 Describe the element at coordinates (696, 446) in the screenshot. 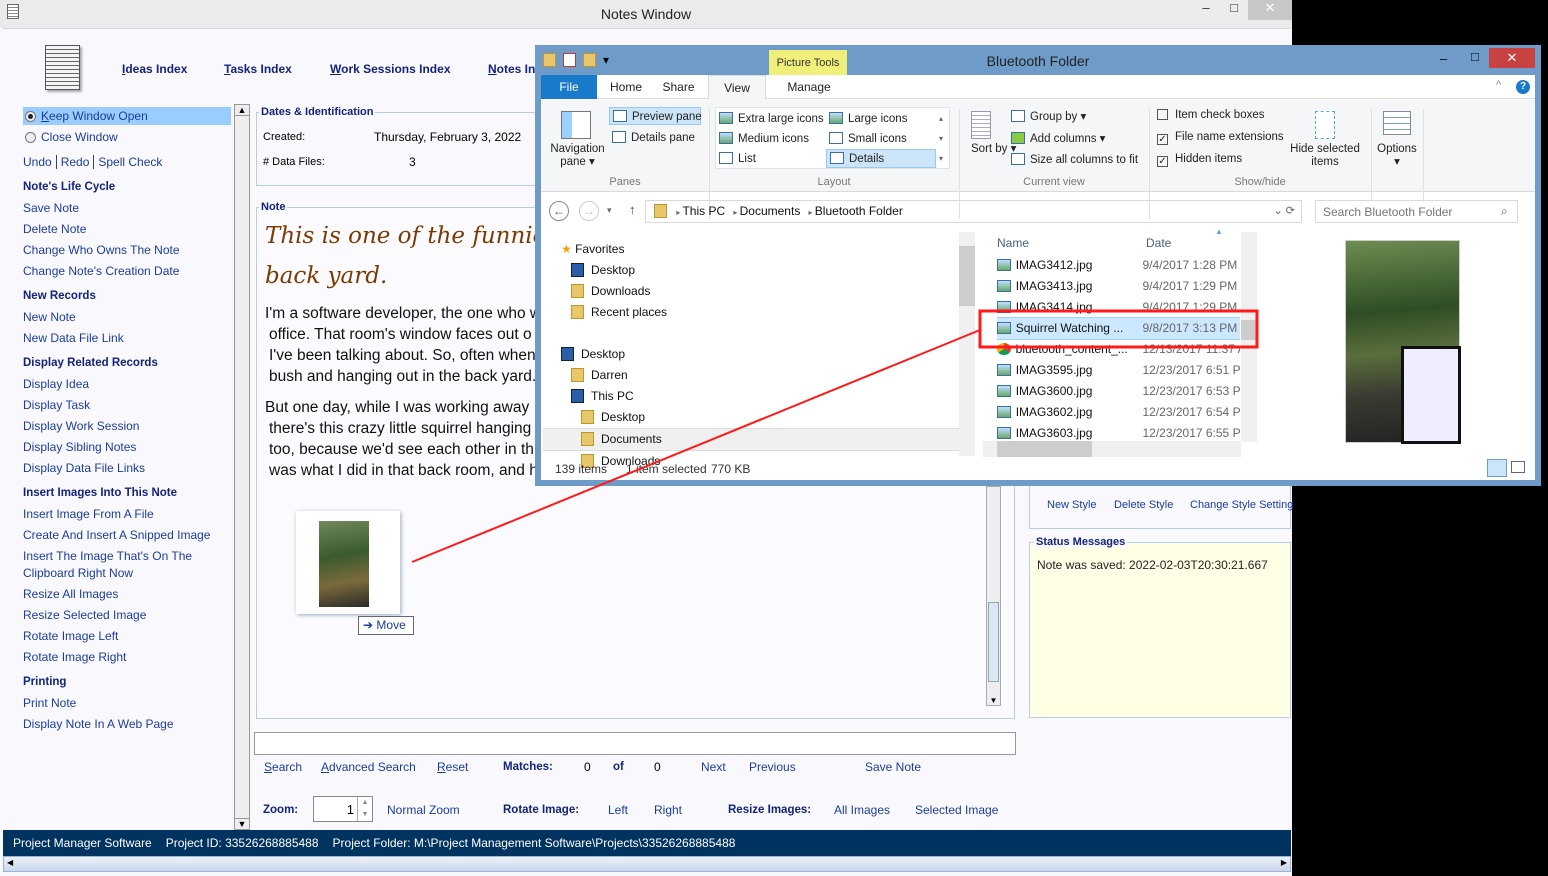

I see `annotation-arrow-line` at that location.